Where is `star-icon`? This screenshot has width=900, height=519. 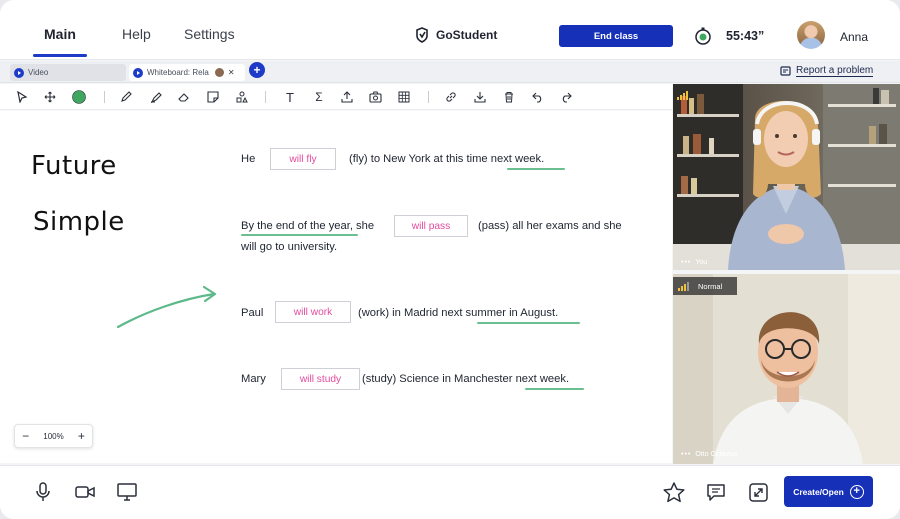 star-icon is located at coordinates (674, 492).